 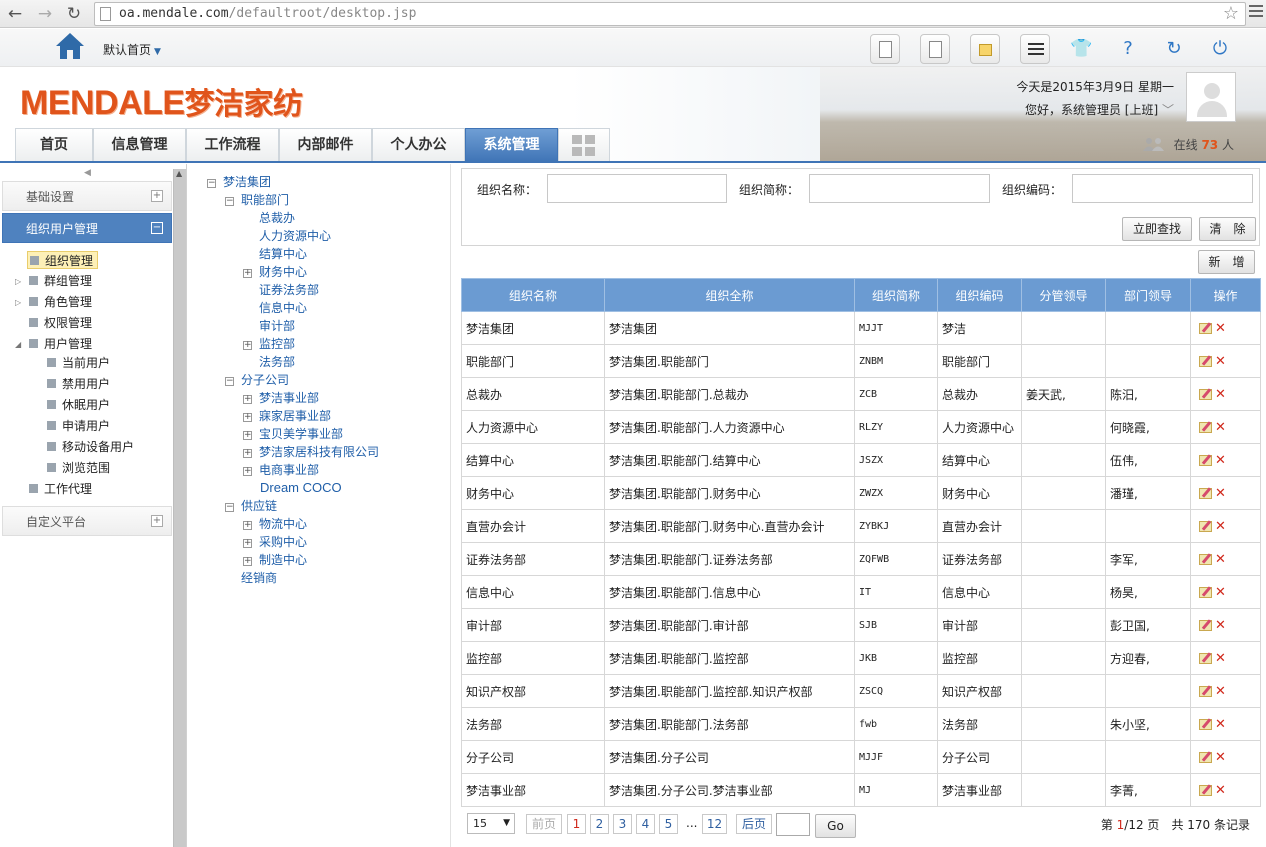 What do you see at coordinates (1226, 262) in the screenshot?
I see `add-button: 新 增` at bounding box center [1226, 262].